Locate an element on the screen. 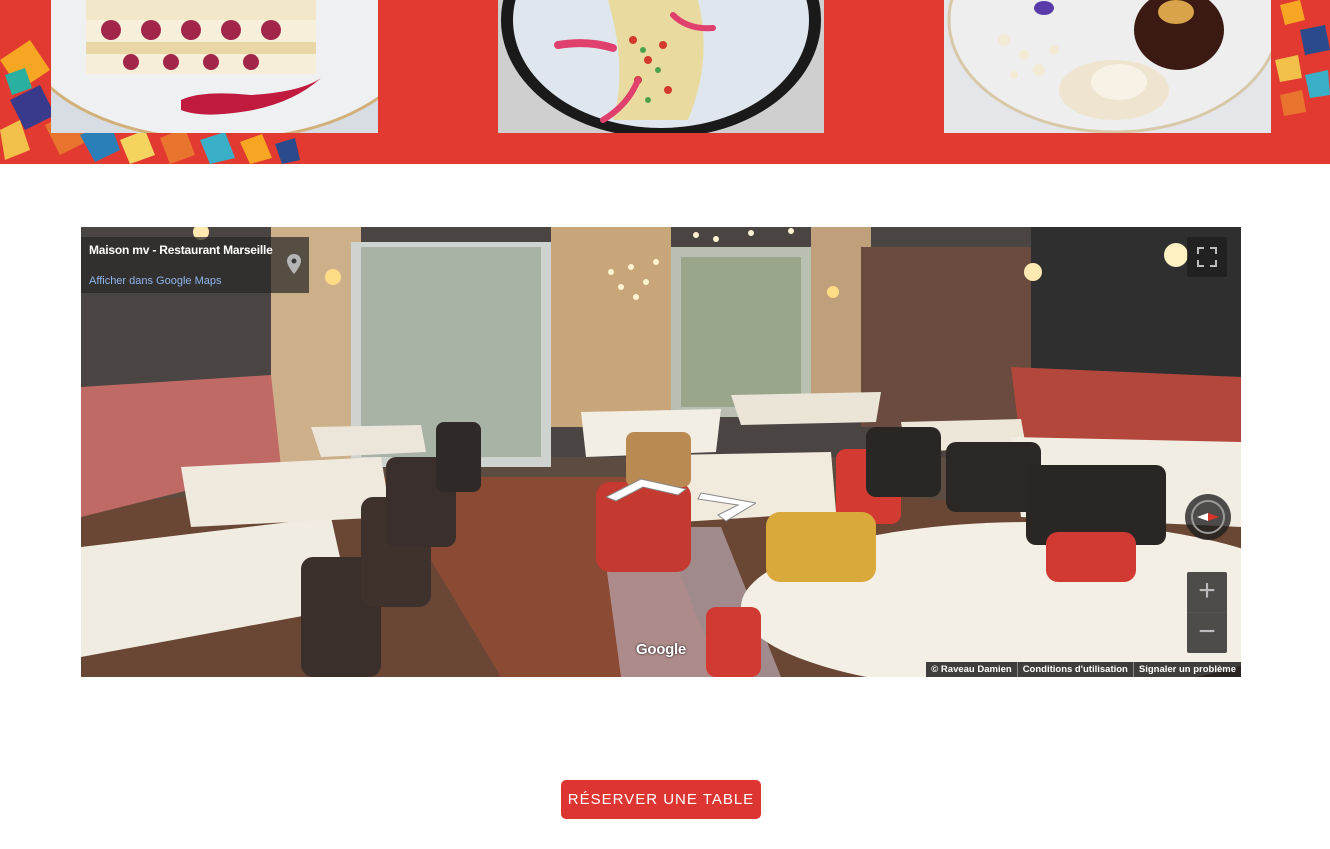 Image resolution: width=1330 pixels, height=849 pixels. photo-credit: © Raveau Damien is located at coordinates (971, 669).